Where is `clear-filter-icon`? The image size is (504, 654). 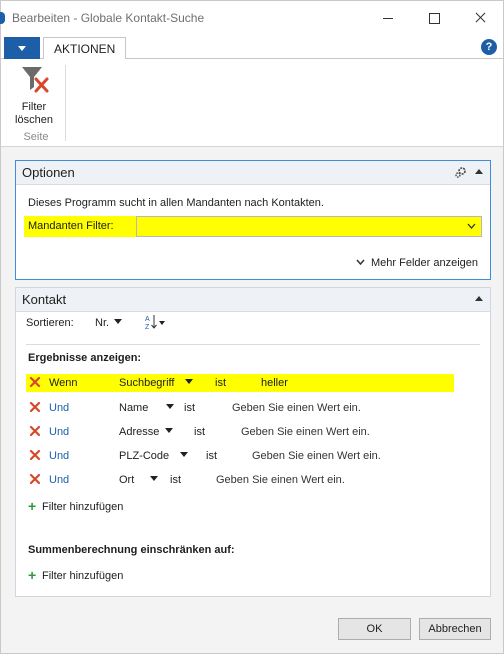
clear-filter-icon is located at coordinates (35, 80).